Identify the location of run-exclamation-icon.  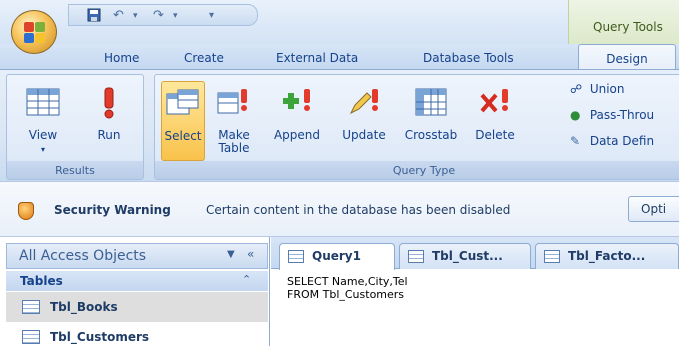
(109, 103).